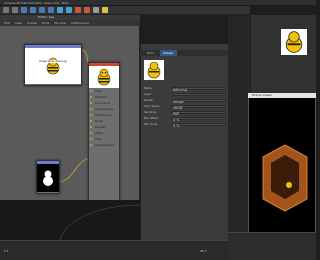 The image size is (320, 260). Describe the element at coordinates (18, 23) in the screenshot. I see `menu-view: View` at that location.